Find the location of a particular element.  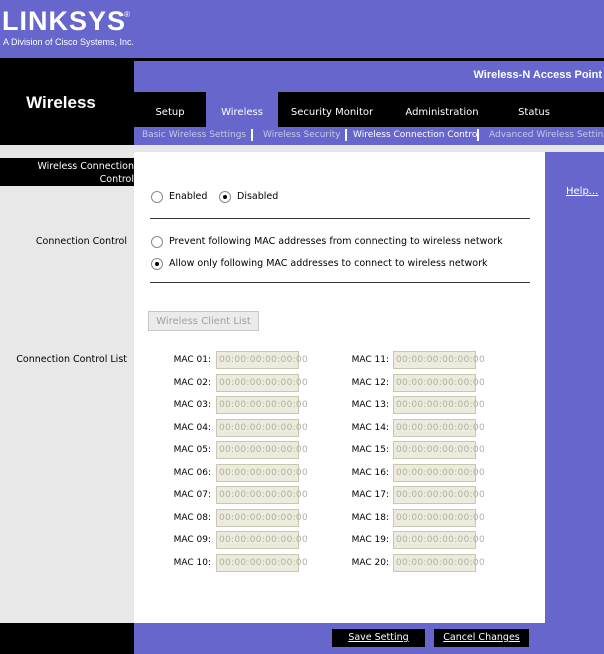

mac-label: MAC 18: is located at coordinates (370, 518).